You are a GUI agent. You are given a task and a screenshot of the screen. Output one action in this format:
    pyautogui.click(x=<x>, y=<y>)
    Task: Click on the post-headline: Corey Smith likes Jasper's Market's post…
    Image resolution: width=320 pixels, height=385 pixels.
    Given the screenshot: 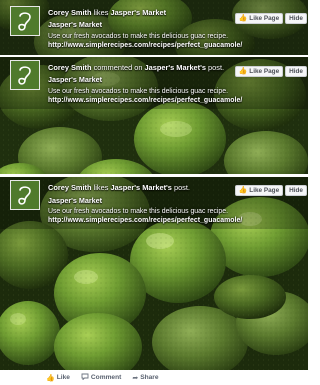 What is the action you would take?
    pyautogui.click(x=119, y=187)
    